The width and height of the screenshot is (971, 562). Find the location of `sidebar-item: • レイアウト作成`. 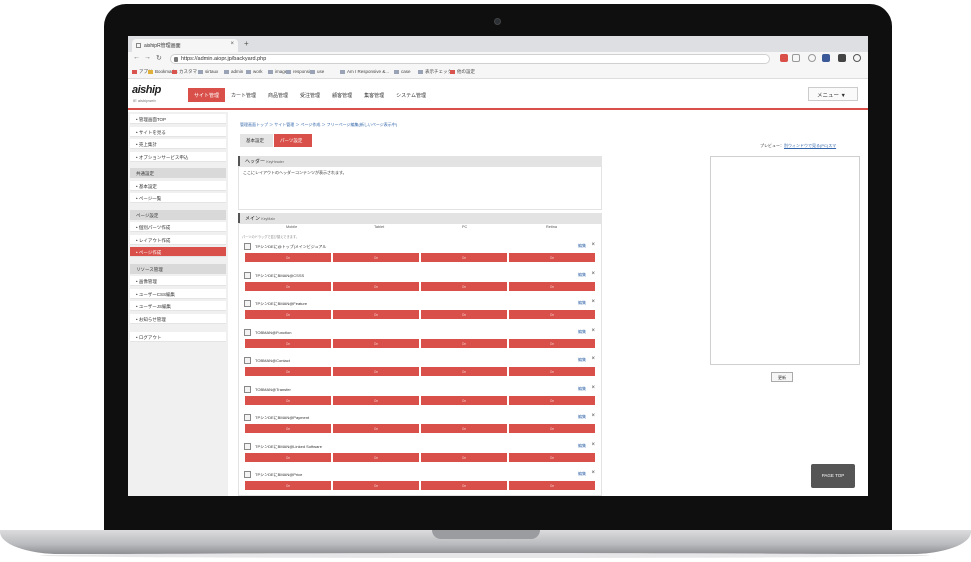

sidebar-item: • レイアウト作成 is located at coordinates (178, 239).